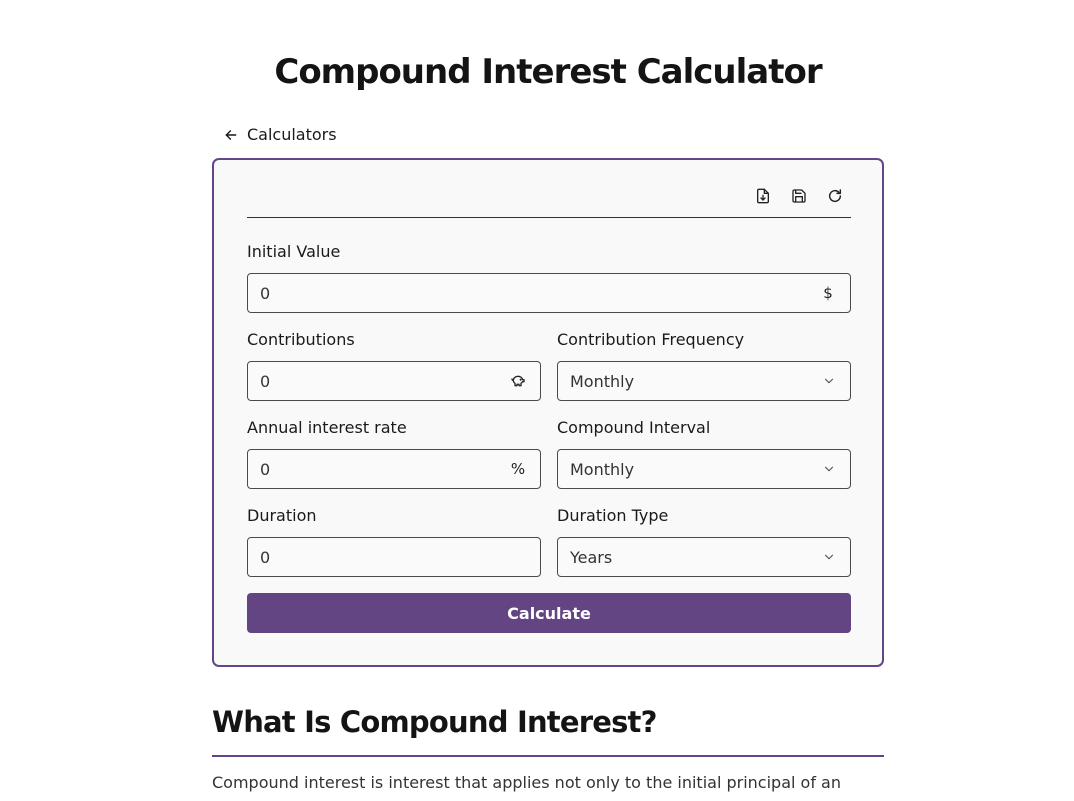 This screenshot has width=1074, height=801. I want to click on duration-type-select: Years, so click(704, 557).